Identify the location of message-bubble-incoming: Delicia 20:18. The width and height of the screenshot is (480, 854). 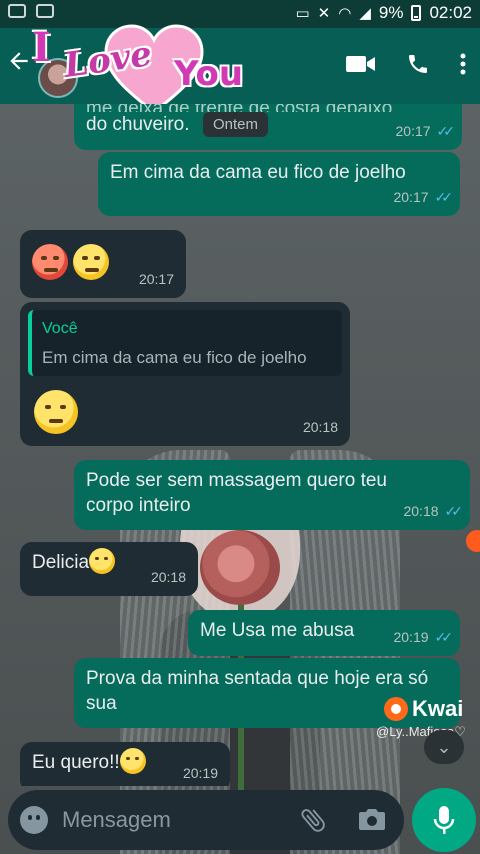
(109, 569).